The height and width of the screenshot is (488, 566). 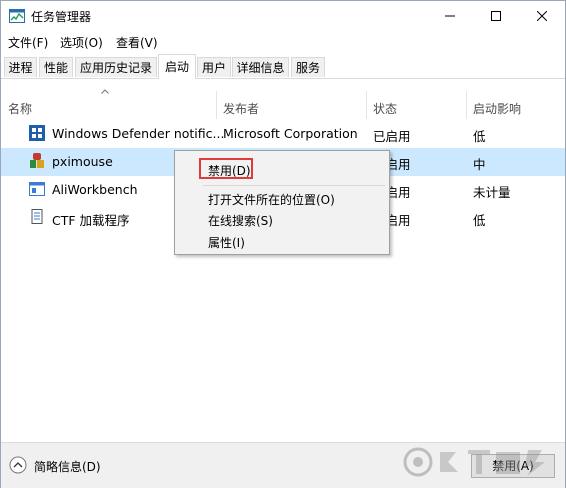 I want to click on column-status: 状态, so click(x=385, y=108).